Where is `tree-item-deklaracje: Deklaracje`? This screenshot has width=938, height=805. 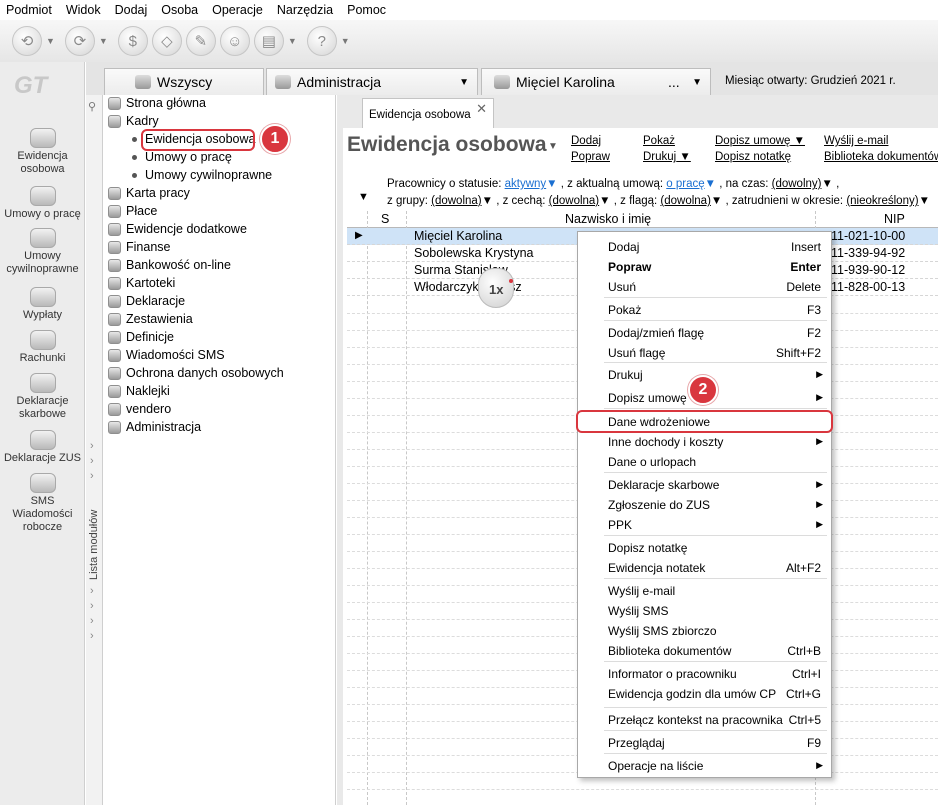 tree-item-deklaracje: Deklaracje is located at coordinates (146, 301).